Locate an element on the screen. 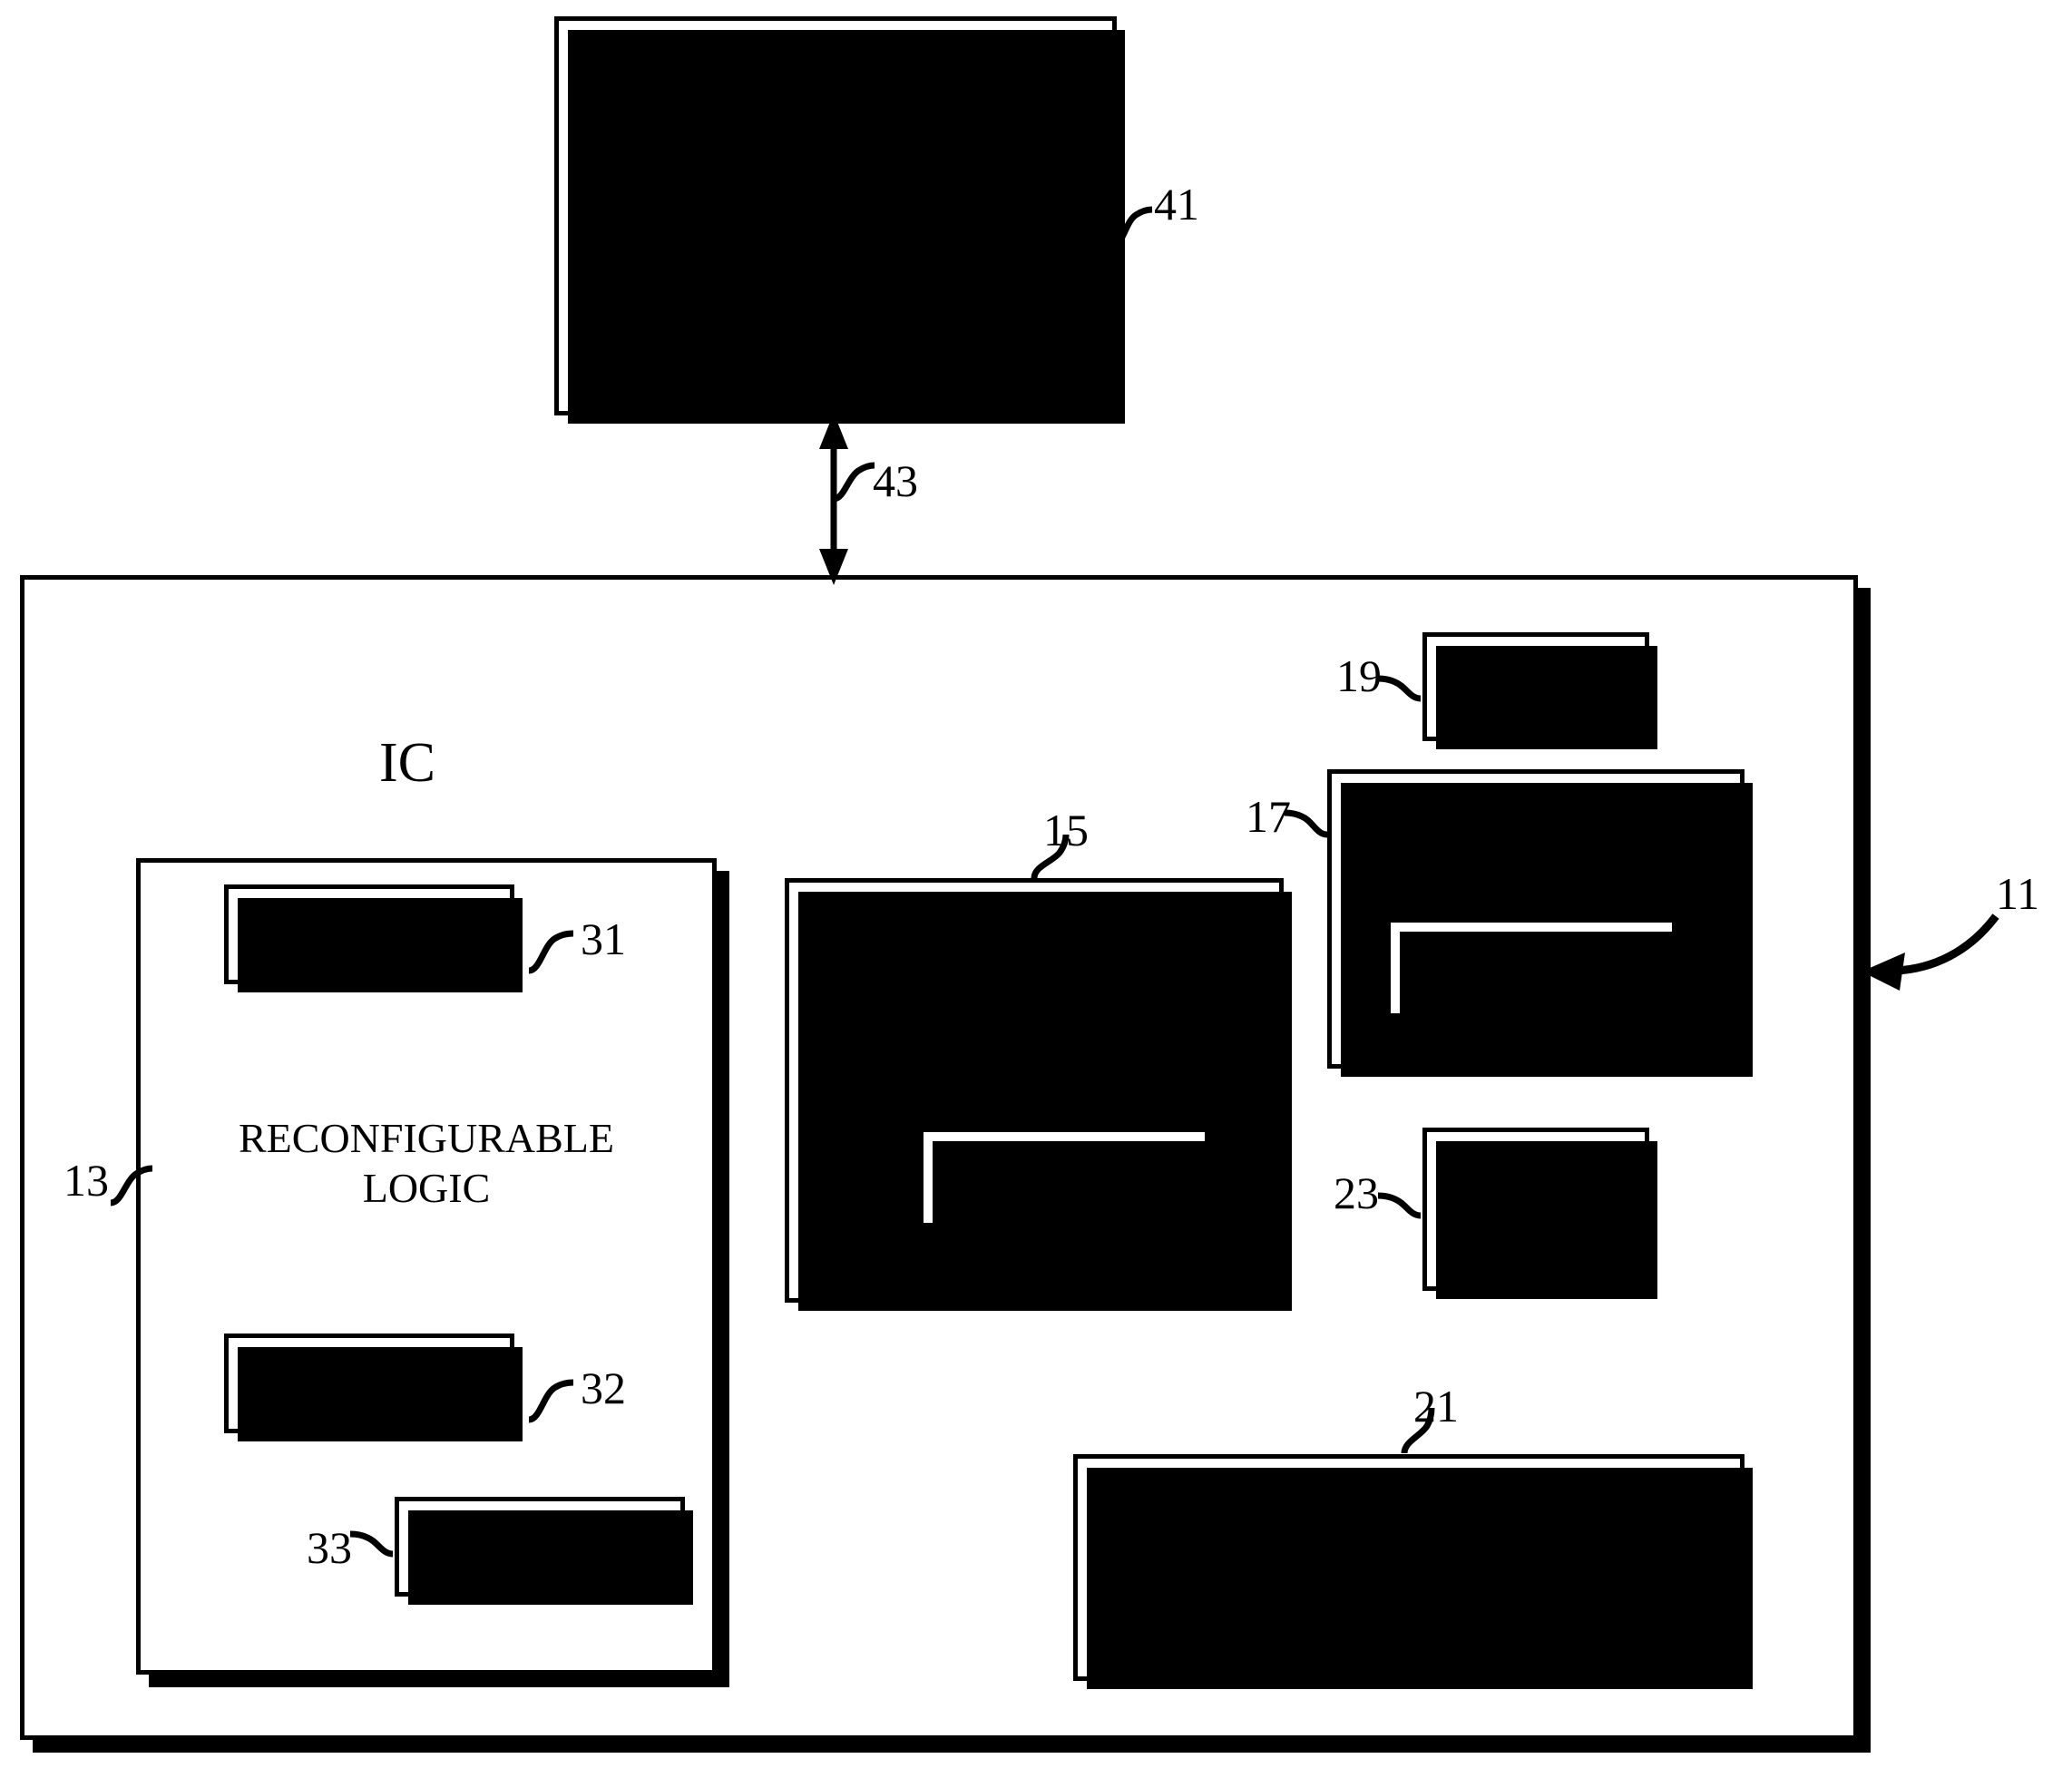 The height and width of the screenshot is (1778, 2072). eeprom-31-prefix: E is located at coordinates (301, 934).